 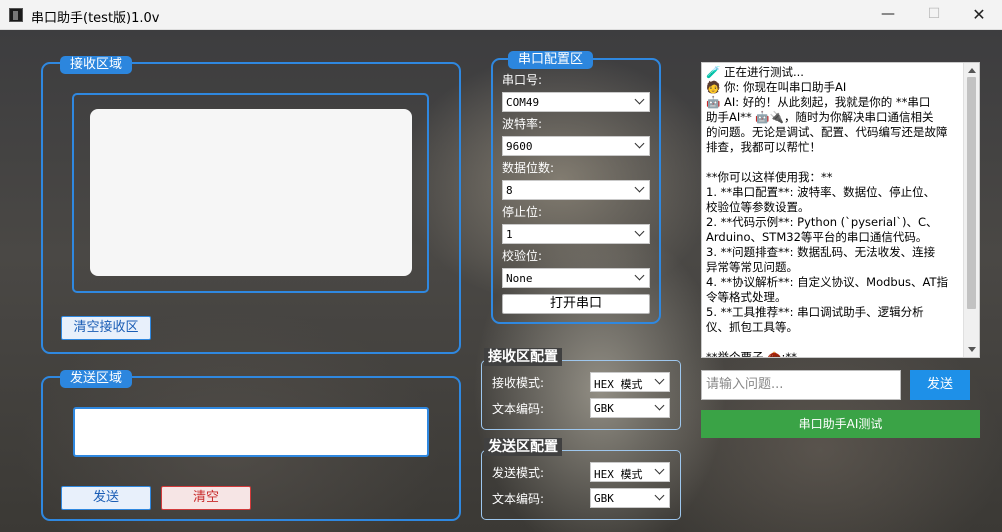 I want to click on clear-receive-button: 清空接收区, so click(x=106, y=328).